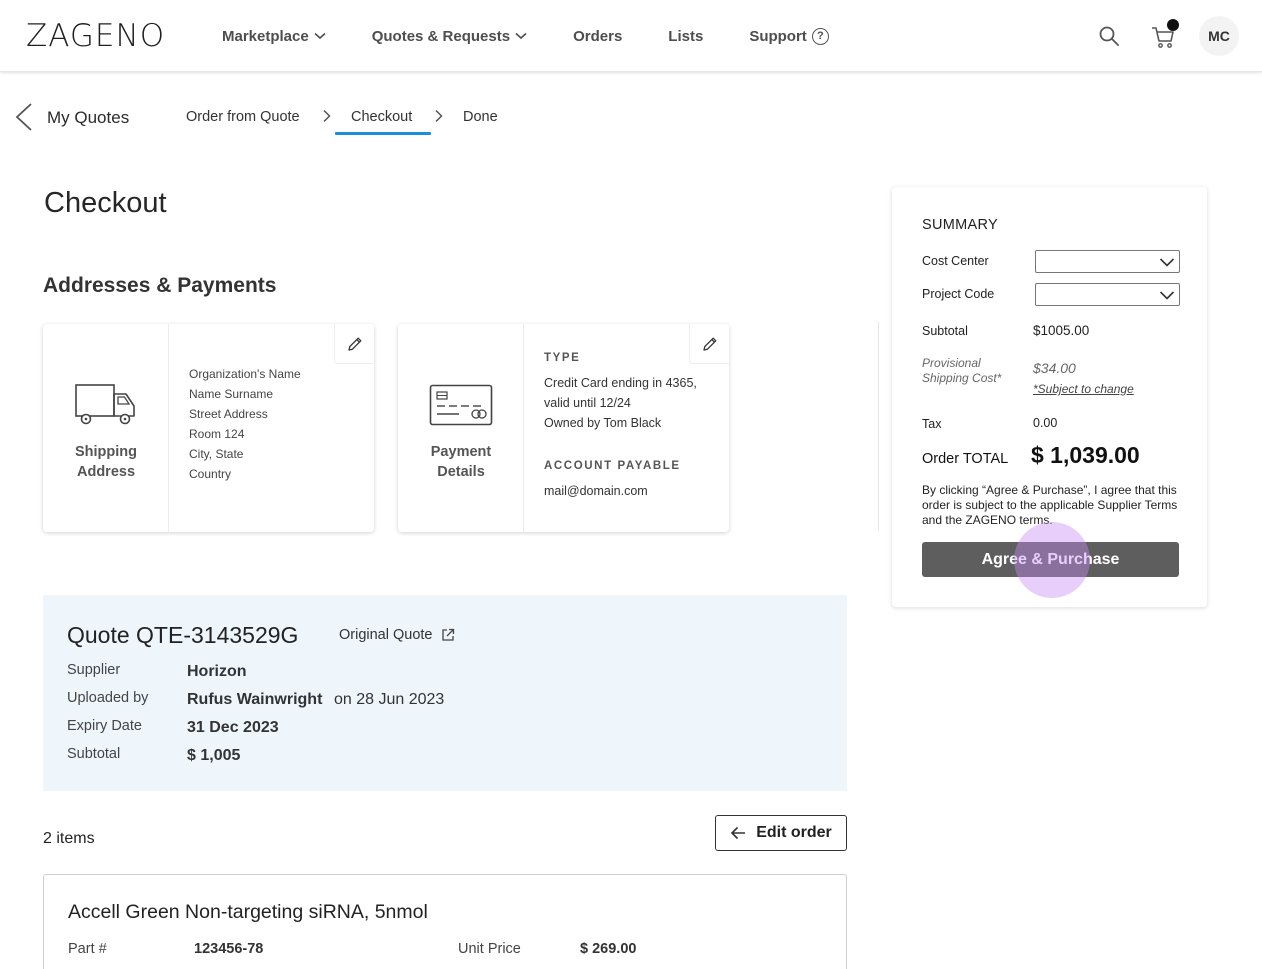 This screenshot has height=969, width=1262. I want to click on zageno-logo: ZAGENO, so click(95, 36).